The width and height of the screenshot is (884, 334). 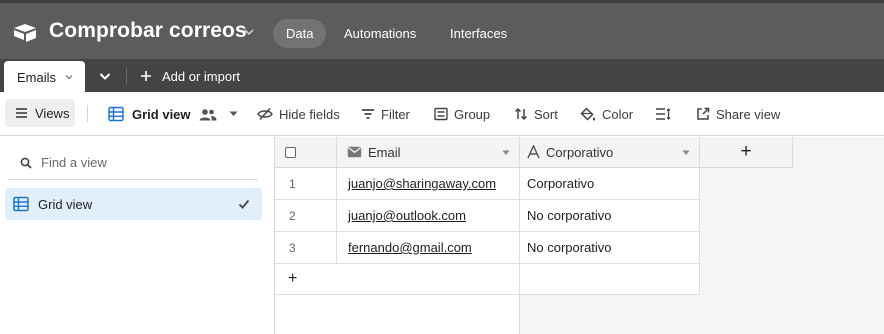 What do you see at coordinates (201, 76) in the screenshot?
I see `add-or-import-label: Add or import` at bounding box center [201, 76].